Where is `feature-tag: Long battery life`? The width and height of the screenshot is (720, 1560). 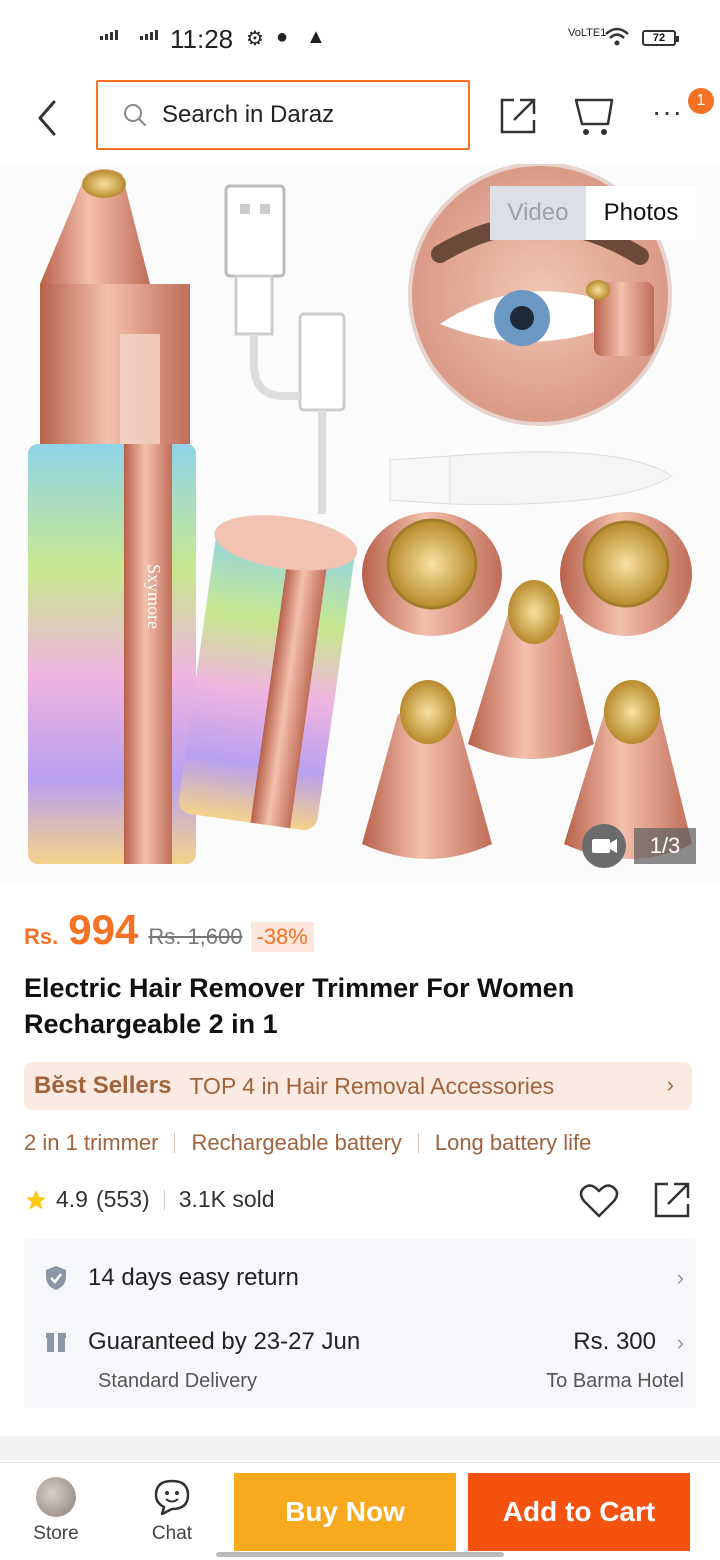 feature-tag: Long battery life is located at coordinates (513, 1142).